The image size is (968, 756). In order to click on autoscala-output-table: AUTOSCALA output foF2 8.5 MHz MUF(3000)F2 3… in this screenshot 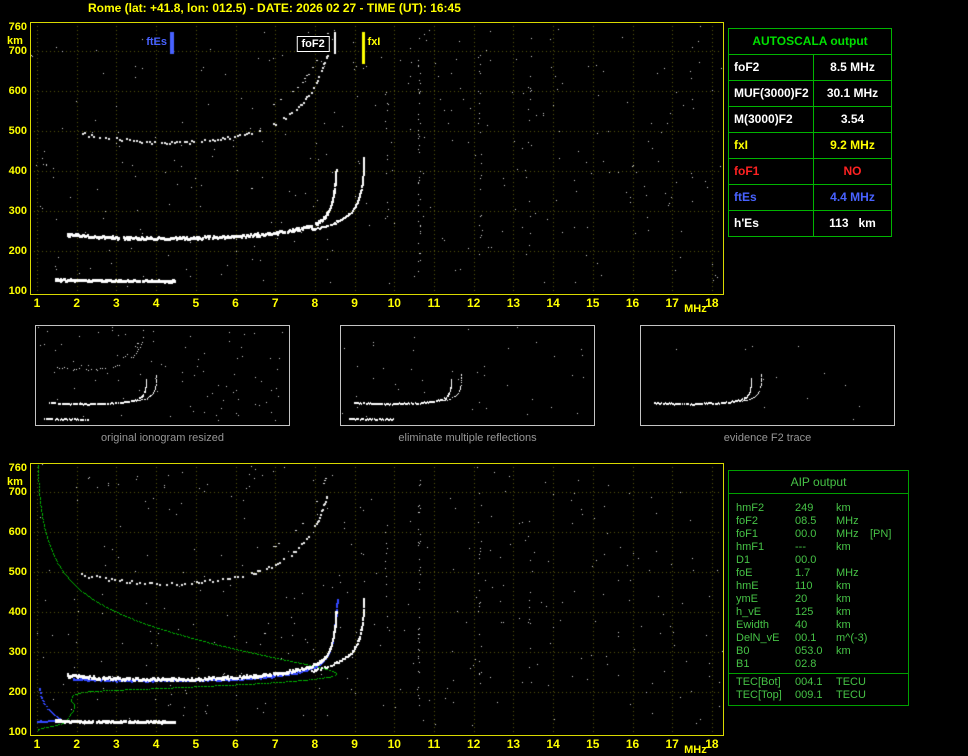, I will do `click(810, 132)`.